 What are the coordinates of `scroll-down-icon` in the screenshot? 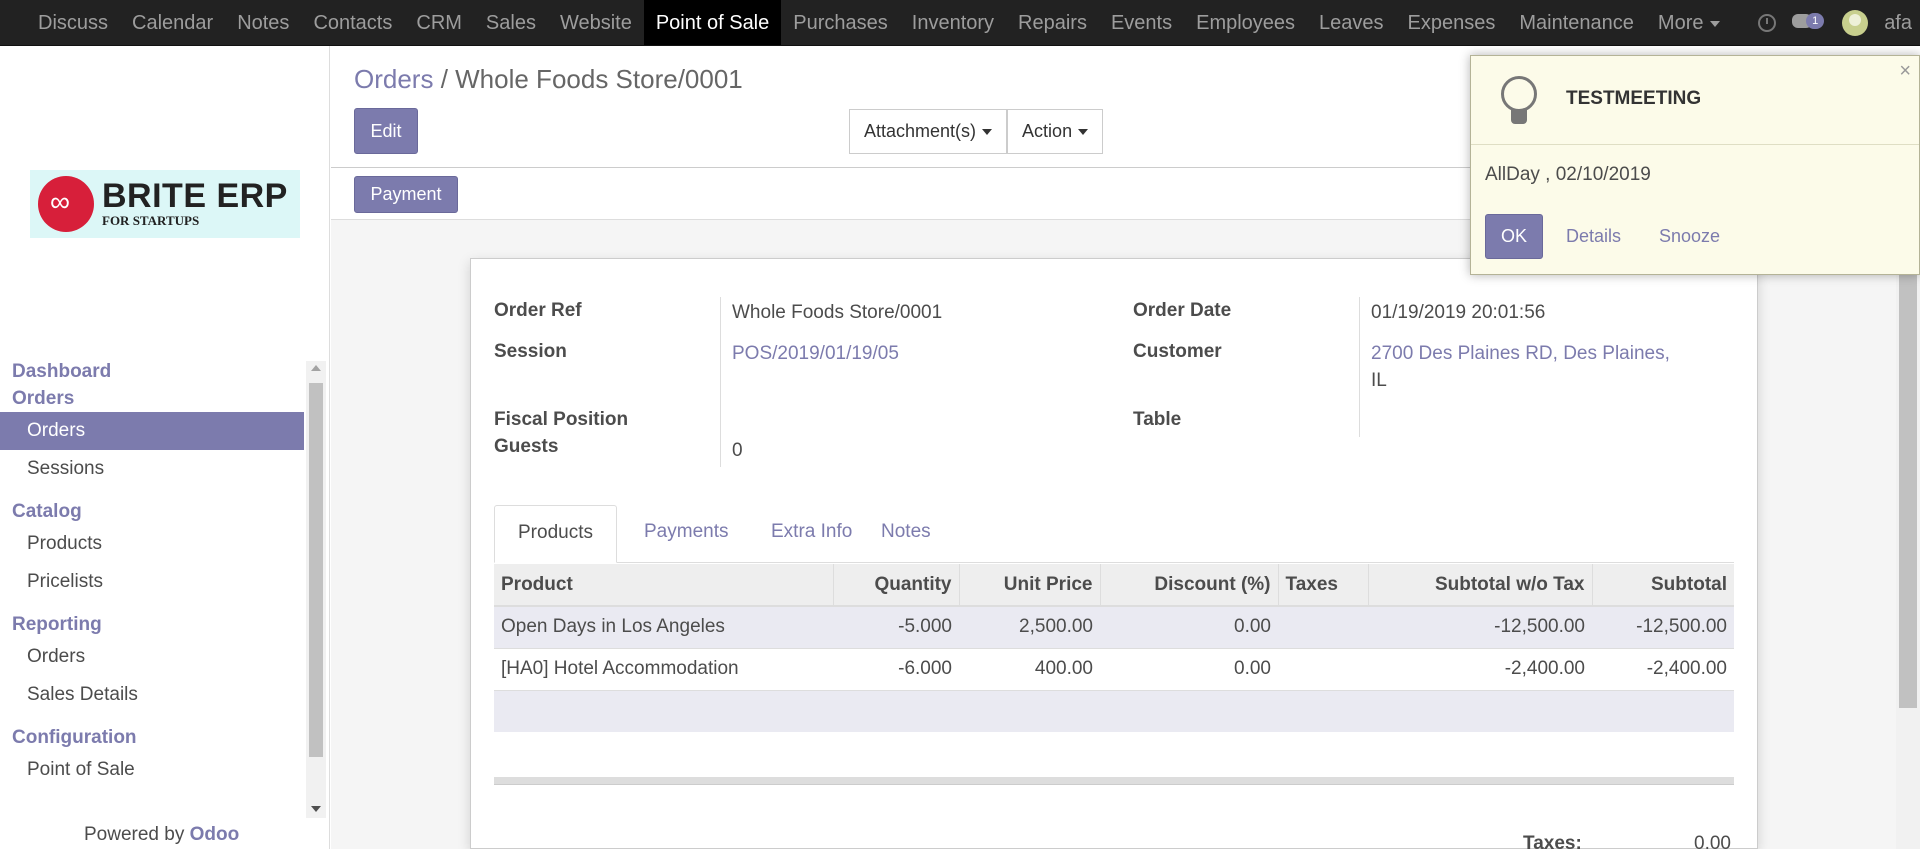 It's located at (316, 809).